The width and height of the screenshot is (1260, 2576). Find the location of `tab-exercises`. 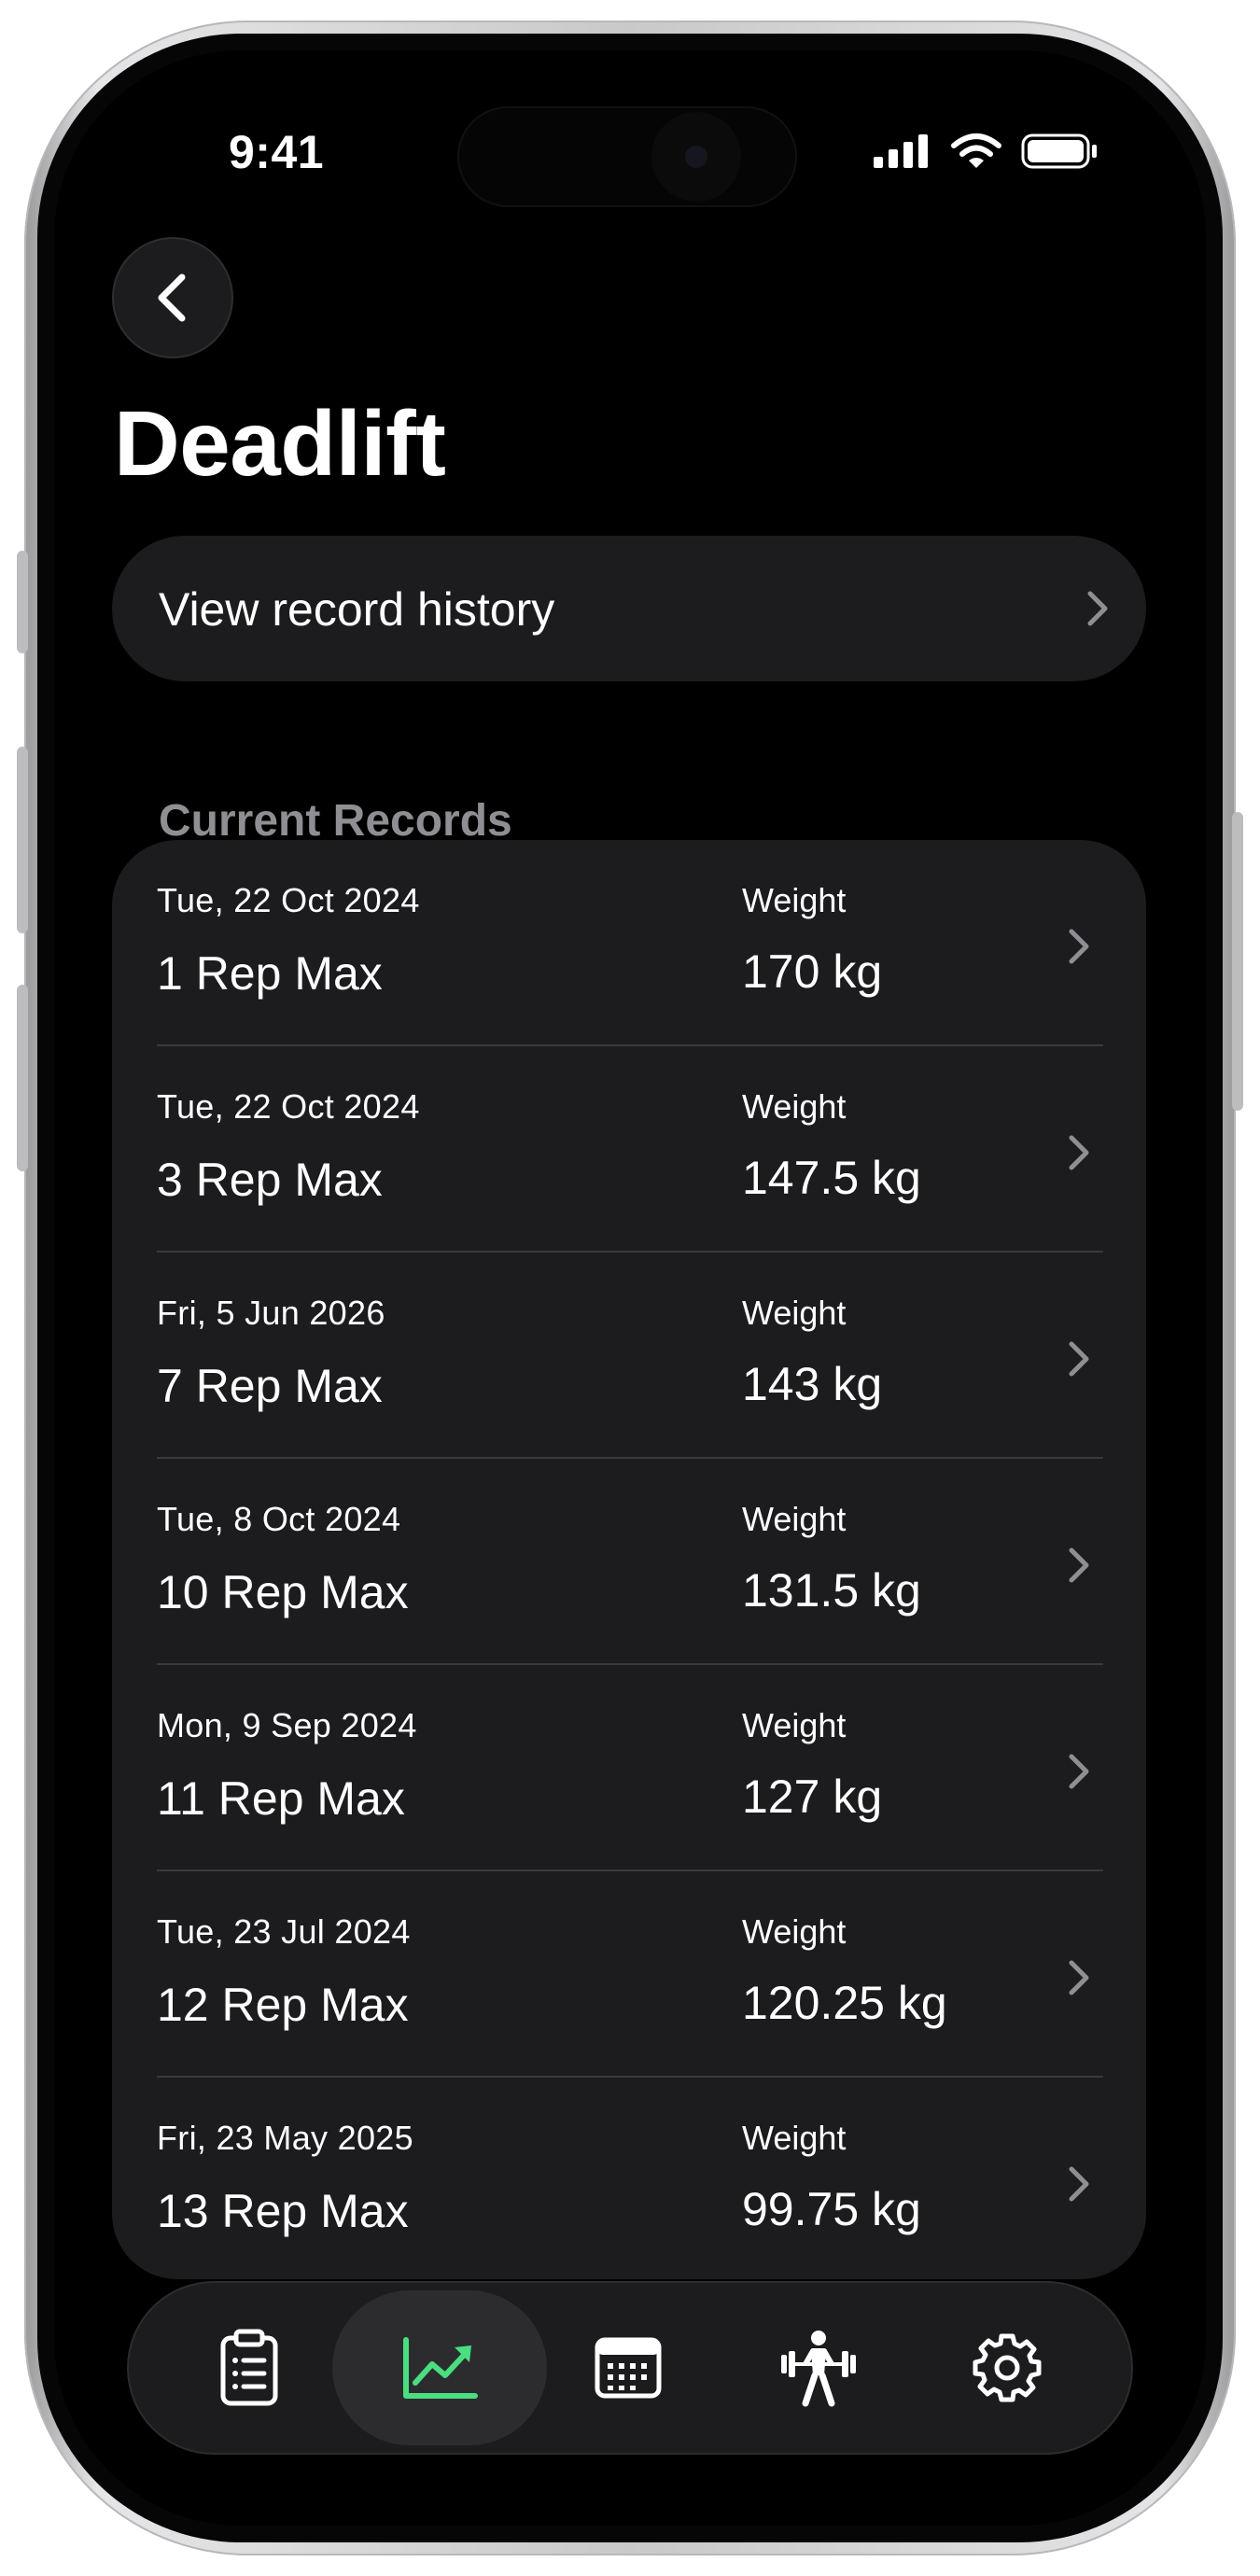

tab-exercises is located at coordinates (818, 2367).